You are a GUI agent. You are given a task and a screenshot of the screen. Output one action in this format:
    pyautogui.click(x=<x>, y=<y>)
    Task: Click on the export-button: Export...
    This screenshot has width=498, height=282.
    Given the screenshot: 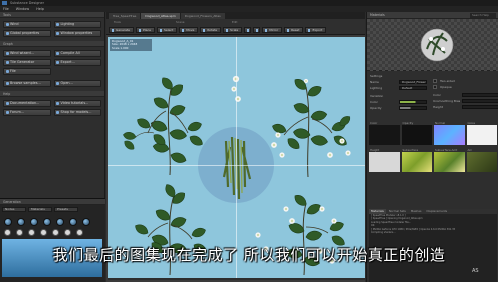 What is the action you would take?
    pyautogui.click(x=77, y=62)
    